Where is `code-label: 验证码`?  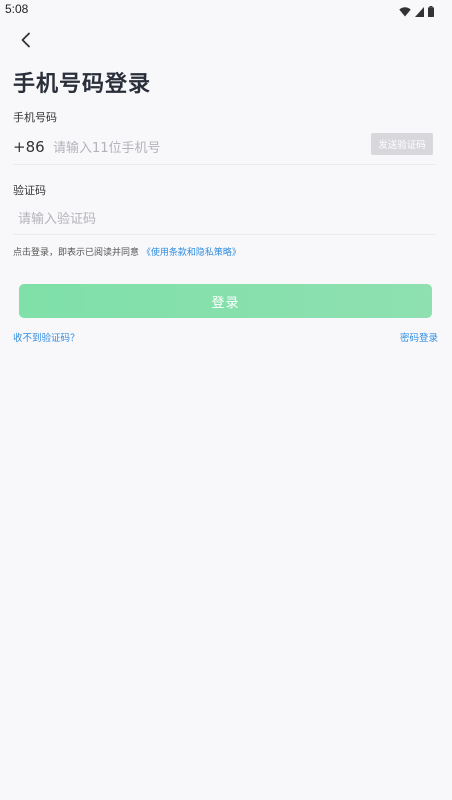
code-label: 验证码 is located at coordinates (29, 190).